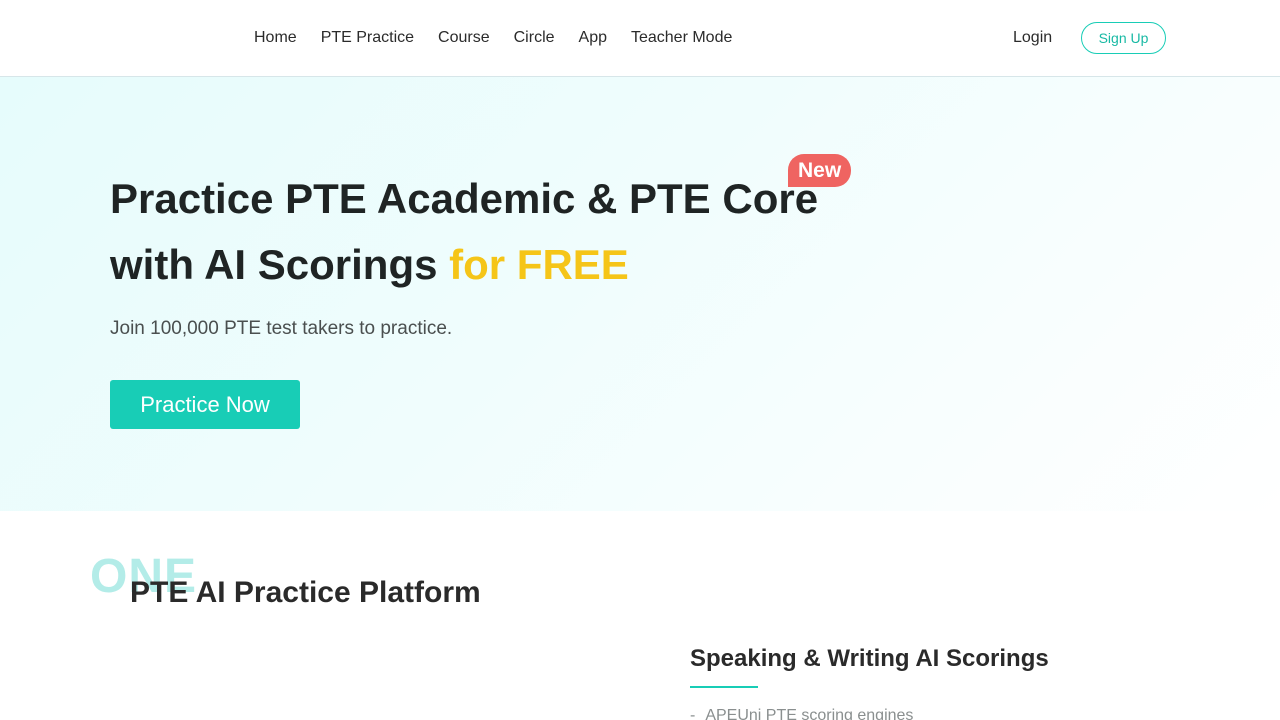 The width and height of the screenshot is (1280, 720). I want to click on nav-teacher-mode-link: Teacher Mode, so click(681, 38).